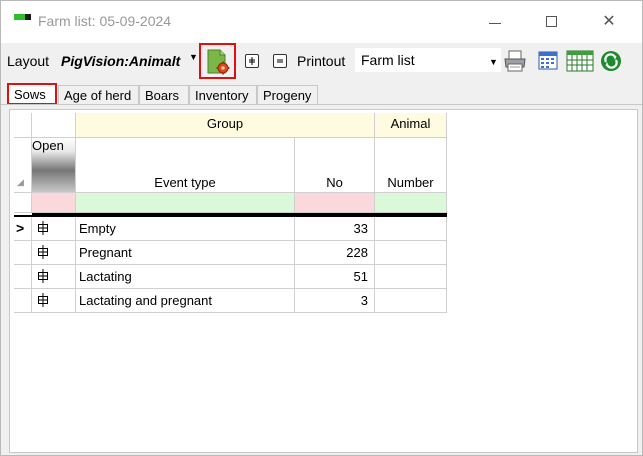 The image size is (643, 456). What do you see at coordinates (609, 22) in the screenshot?
I see `close-button: ✕` at bounding box center [609, 22].